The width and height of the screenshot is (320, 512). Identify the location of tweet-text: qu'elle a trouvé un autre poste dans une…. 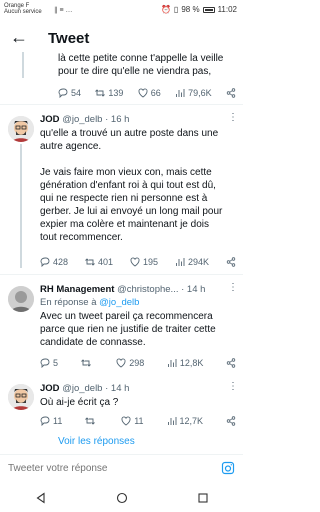
(133, 185).